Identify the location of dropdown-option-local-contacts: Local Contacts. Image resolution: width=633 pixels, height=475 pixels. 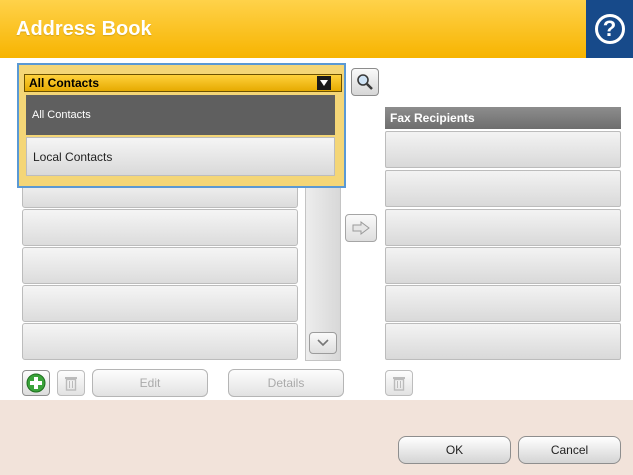
(180, 156).